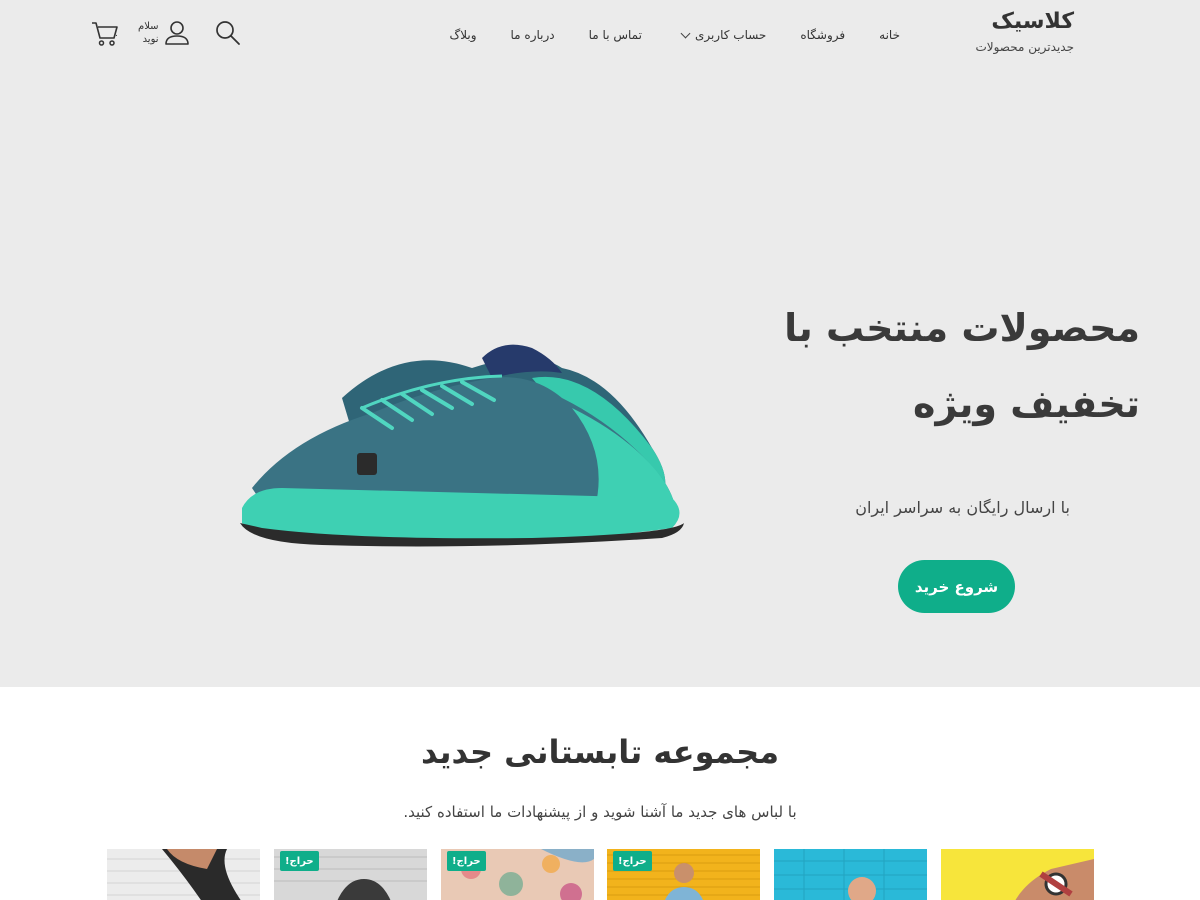  I want to click on user-greeting: سلام نوید, so click(148, 33).